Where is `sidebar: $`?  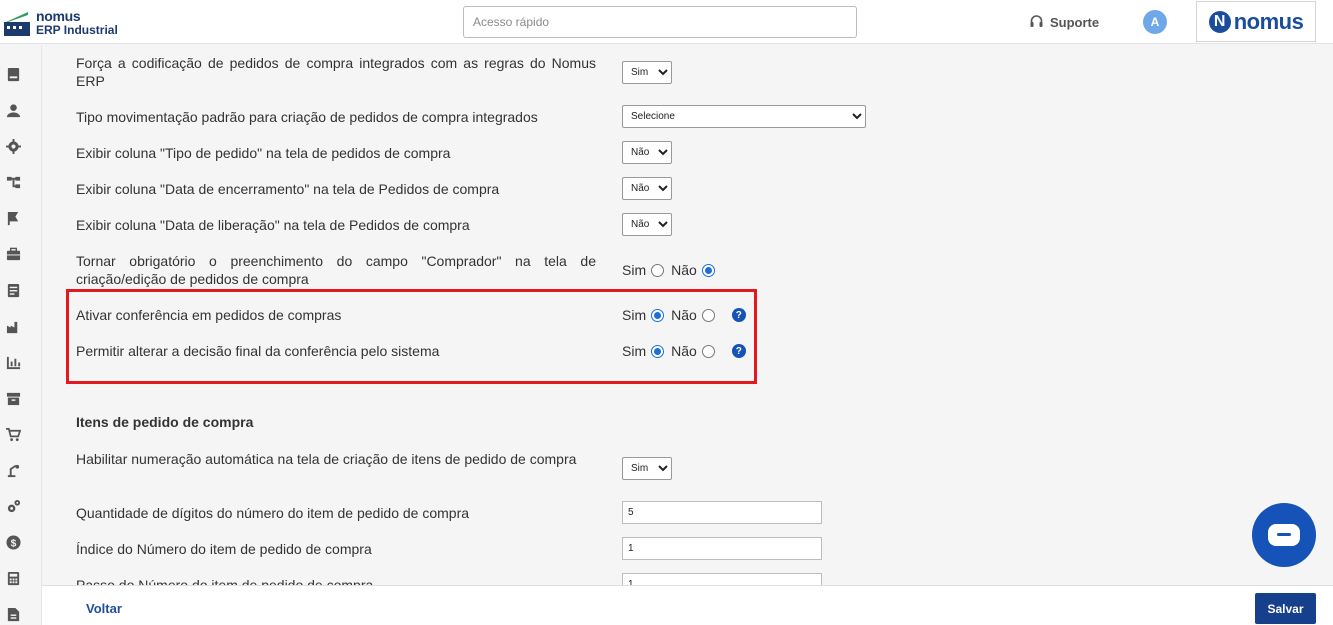
sidebar: $ is located at coordinates (21, 335).